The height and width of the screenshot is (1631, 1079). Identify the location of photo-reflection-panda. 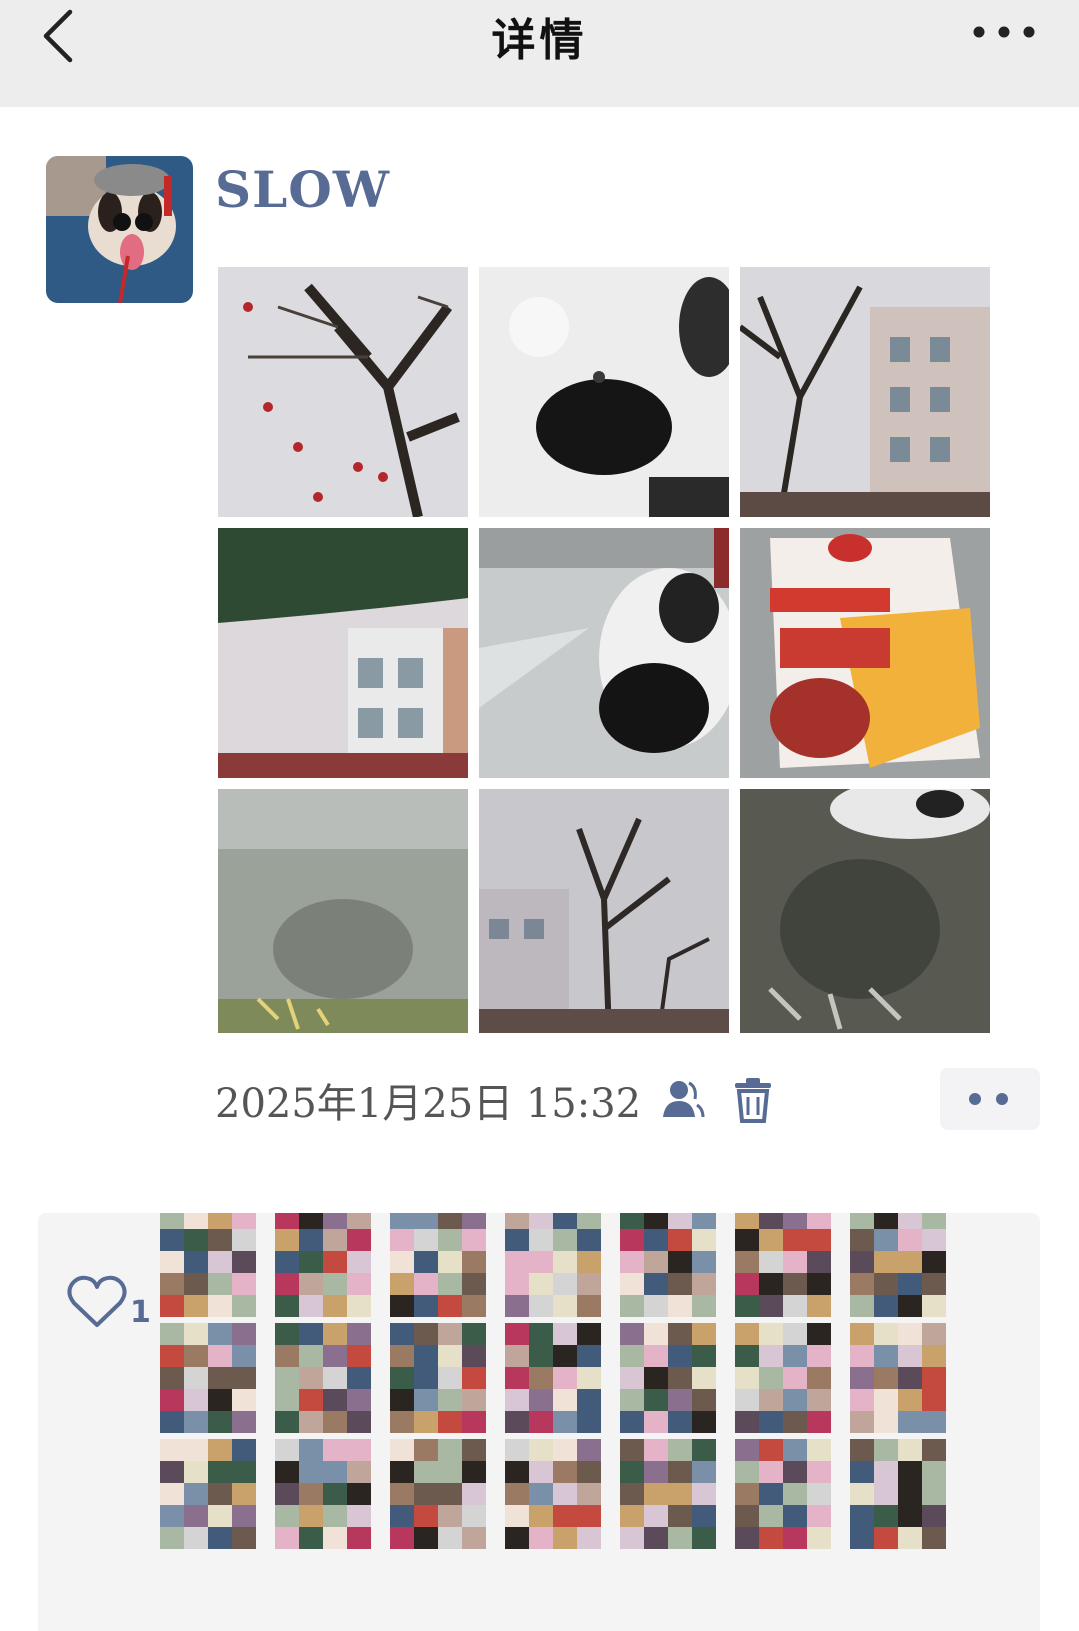
(865, 911).